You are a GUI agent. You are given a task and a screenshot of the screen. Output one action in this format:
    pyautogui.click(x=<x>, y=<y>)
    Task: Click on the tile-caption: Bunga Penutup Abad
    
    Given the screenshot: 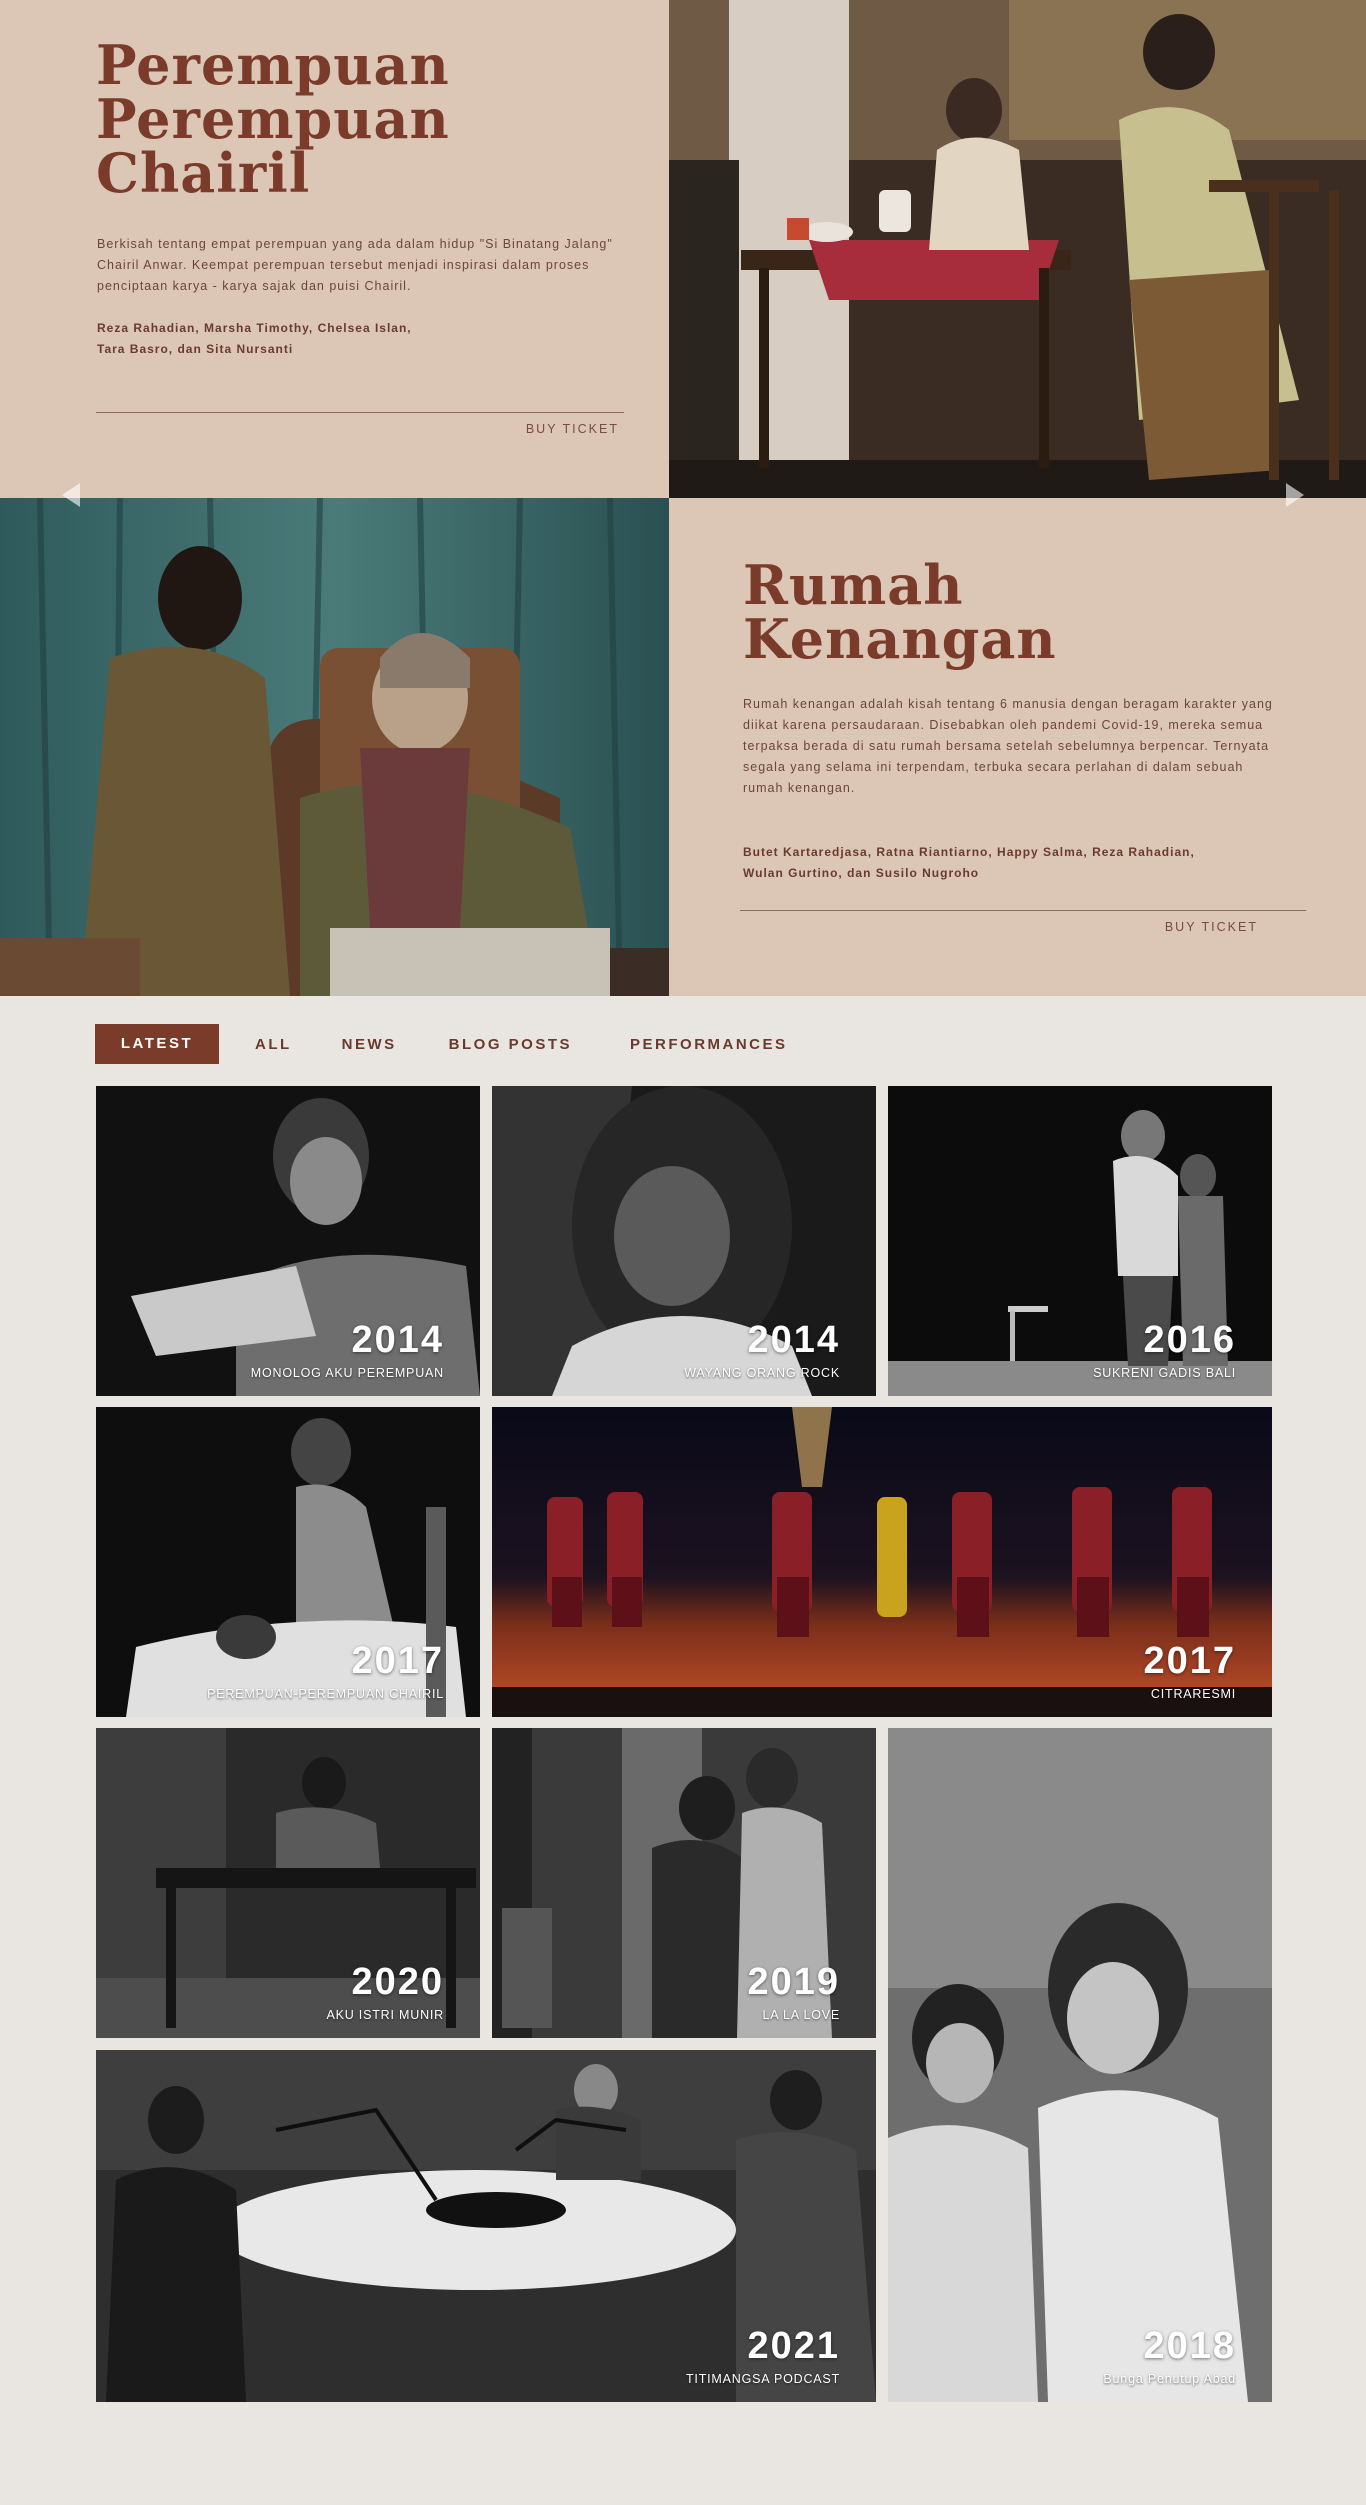 What is the action you would take?
    pyautogui.click(x=1169, y=2379)
    